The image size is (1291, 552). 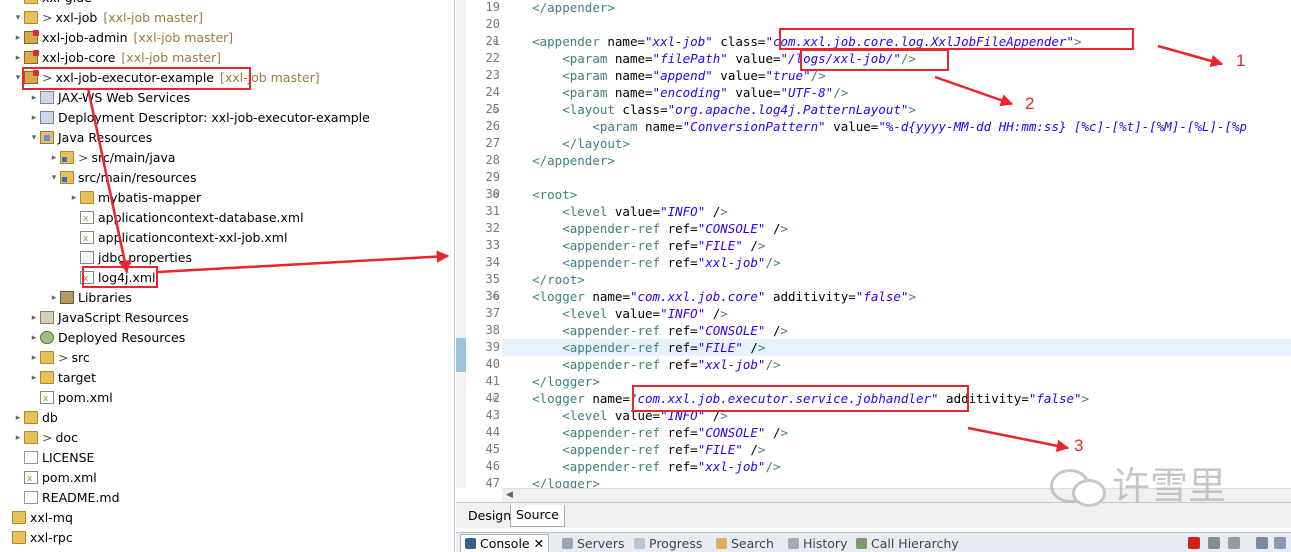 What do you see at coordinates (907, 543) in the screenshot?
I see `tab-call-hierarchy: Call Hierarchy` at bounding box center [907, 543].